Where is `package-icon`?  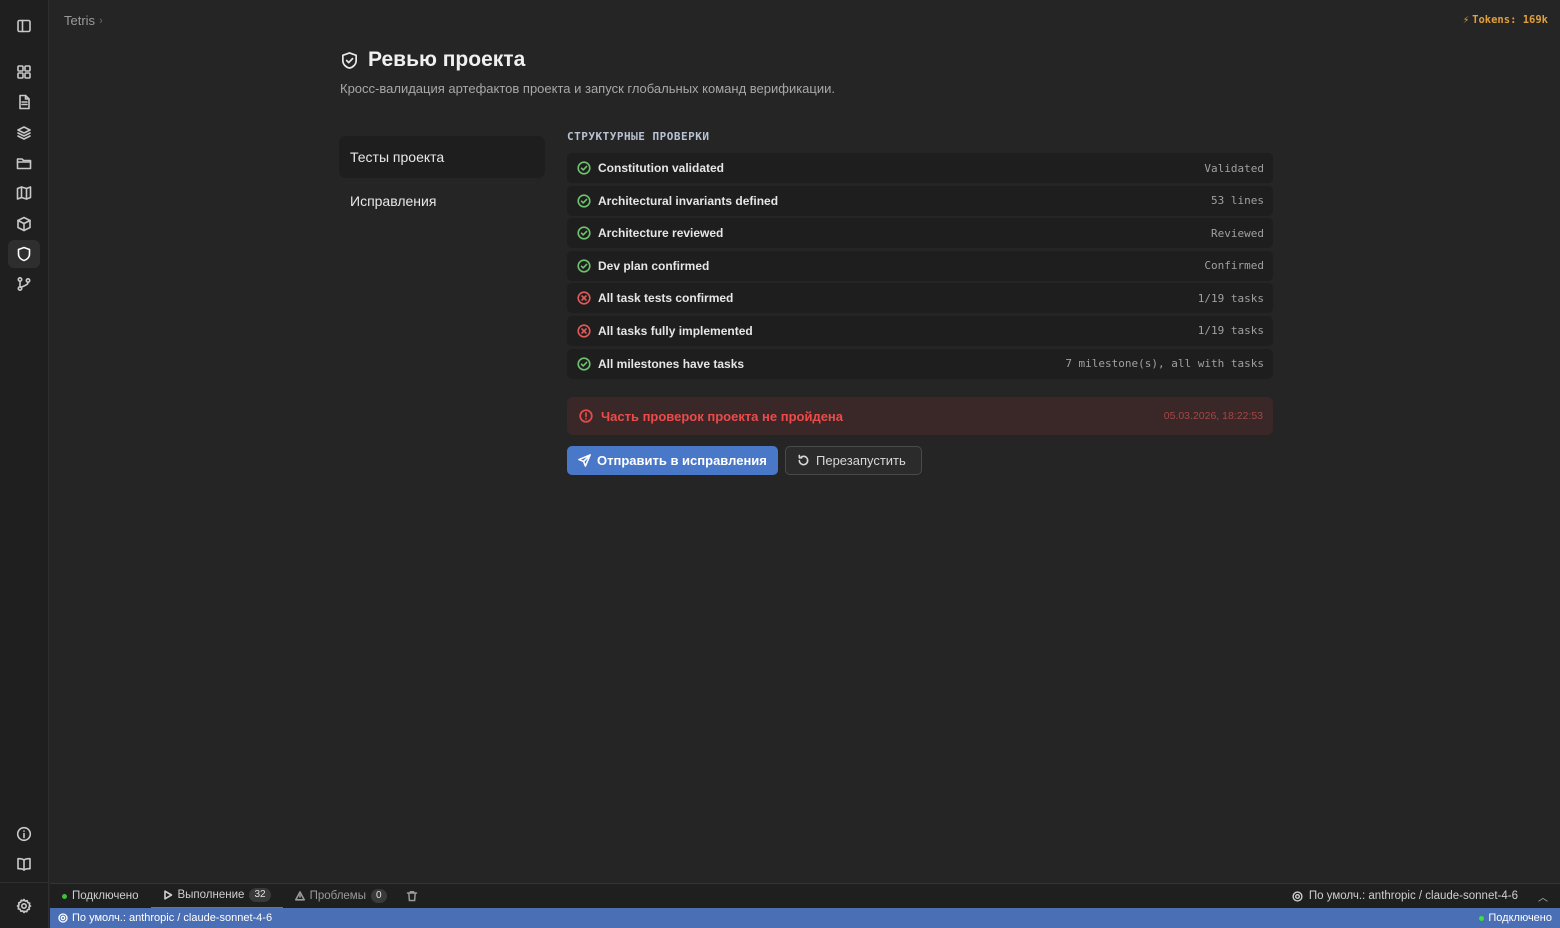 package-icon is located at coordinates (24, 224).